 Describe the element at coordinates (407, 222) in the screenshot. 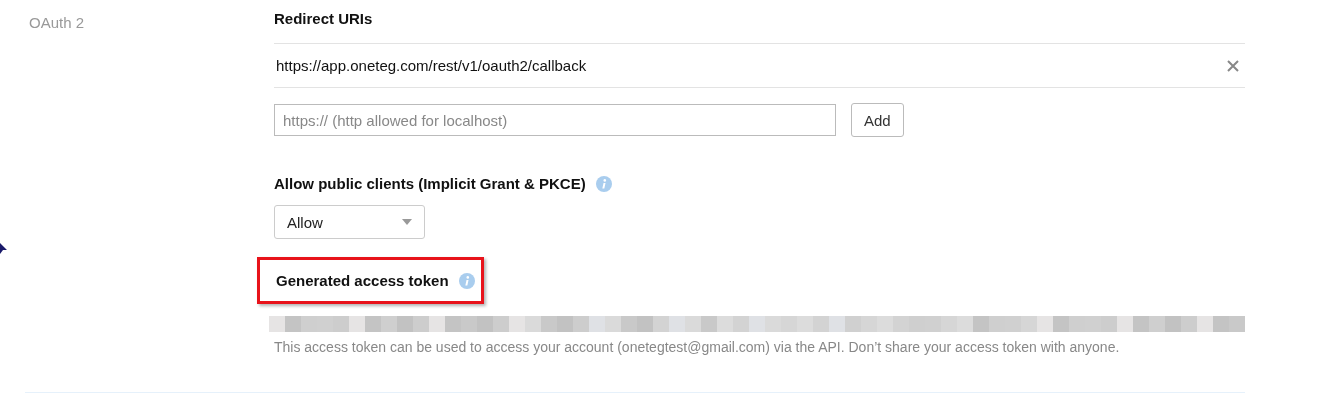

I see `caret-icon` at that location.